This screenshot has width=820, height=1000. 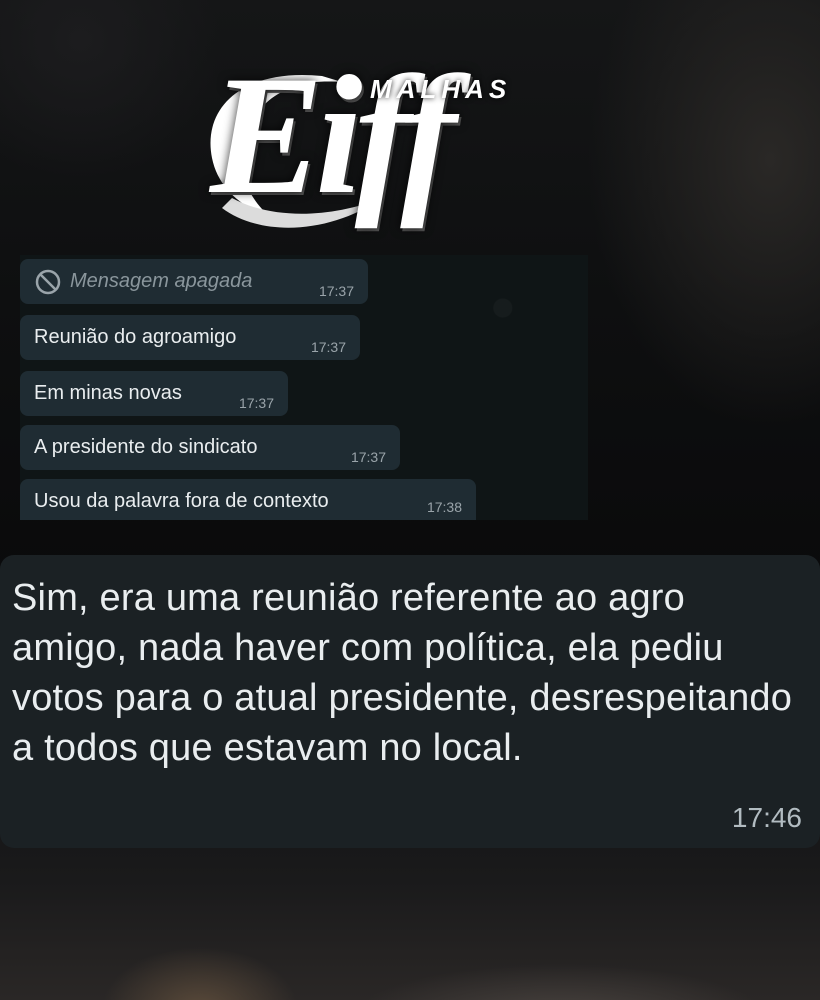 I want to click on message-bubble: A presidente do sindicato 17:37, so click(x=210, y=447).